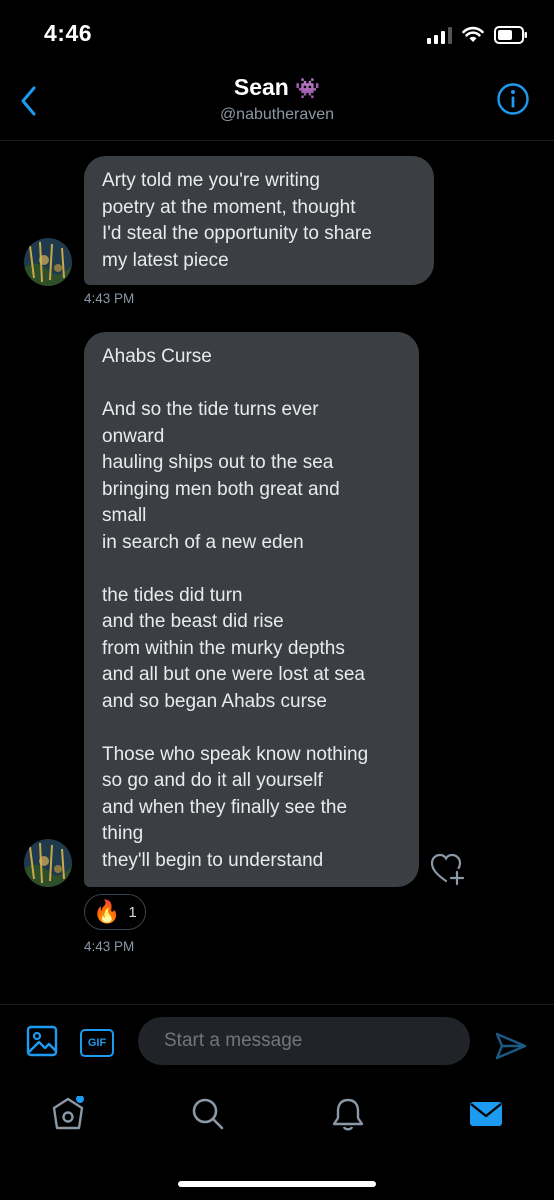  Describe the element at coordinates (193, 621) in the screenshot. I see `message-line: and the beast did rise` at that location.